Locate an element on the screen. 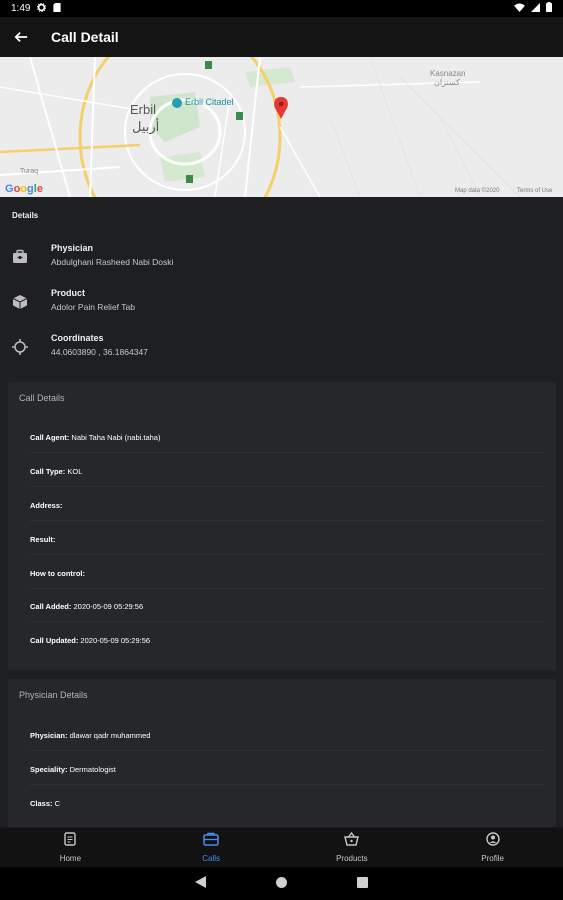 This screenshot has height=900, width=563. google-logo: Google is located at coordinates (24, 189).